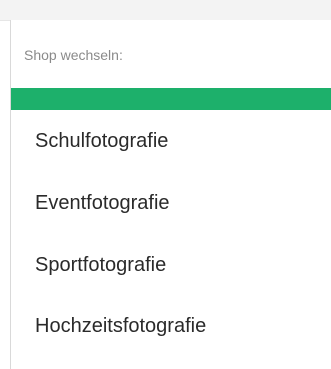 The height and width of the screenshot is (369, 331). I want to click on accent-bar, so click(171, 99).